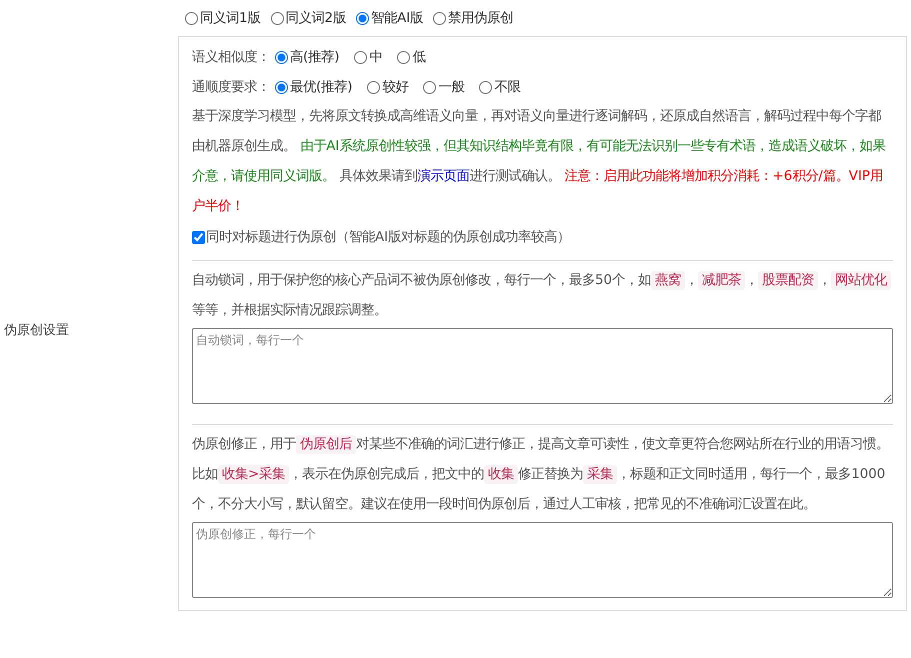  Describe the element at coordinates (198, 237) in the screenshot. I see `checkbox` at that location.